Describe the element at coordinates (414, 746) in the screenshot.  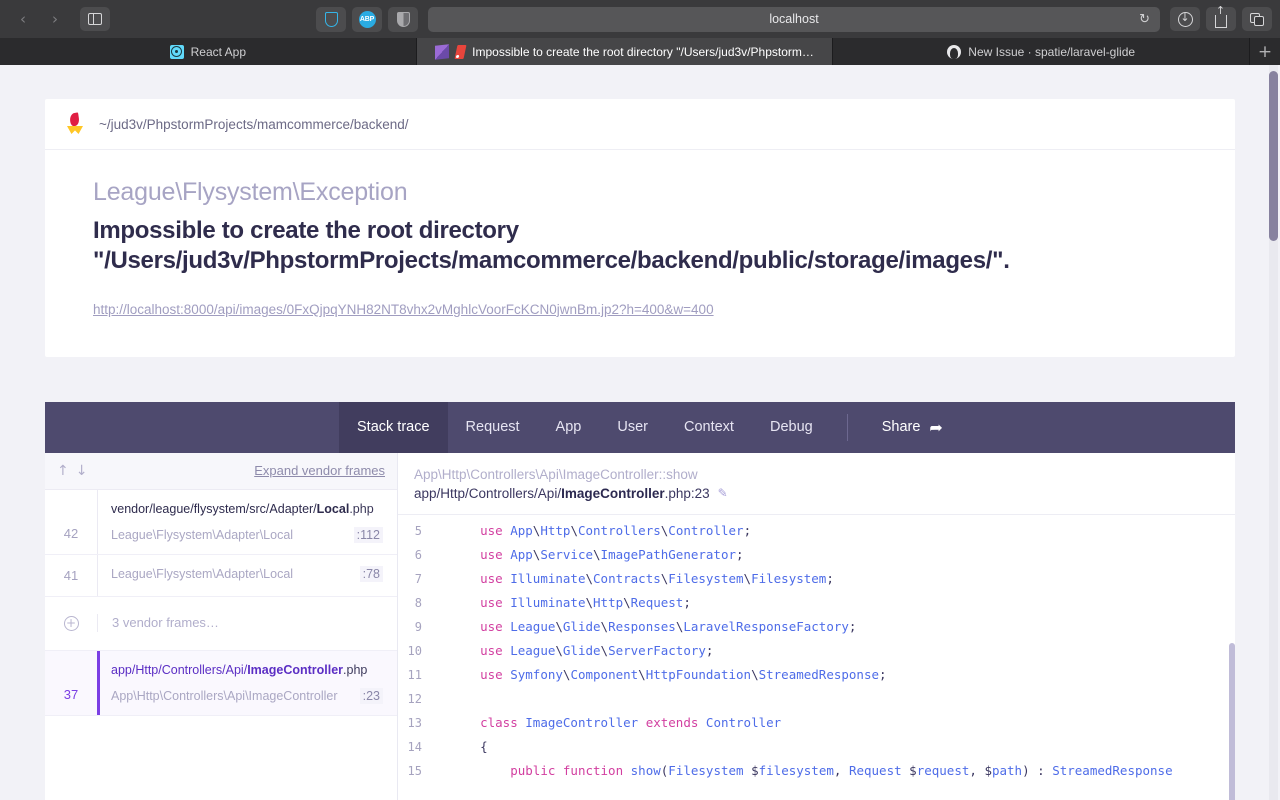
I see `code-line-number: 14` at that location.